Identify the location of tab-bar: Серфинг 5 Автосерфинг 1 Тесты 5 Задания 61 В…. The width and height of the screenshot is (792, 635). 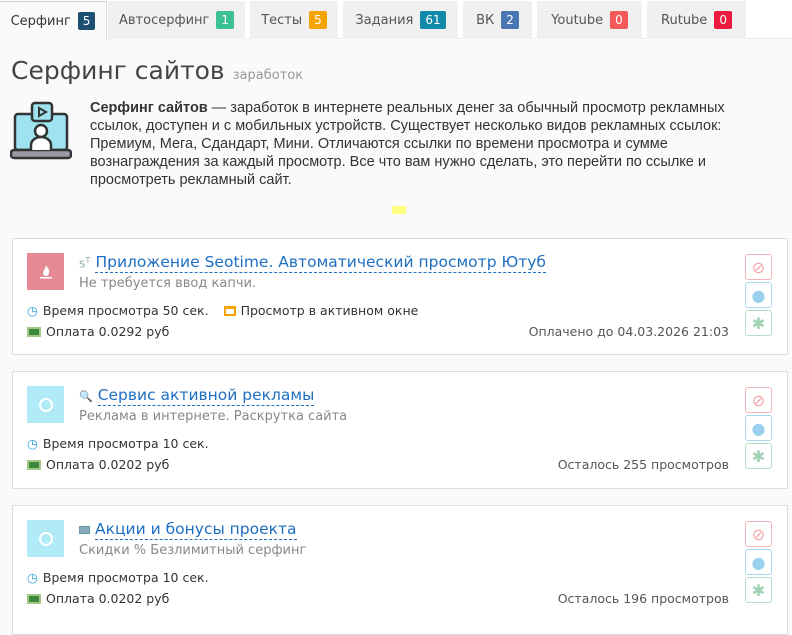
(396, 20).